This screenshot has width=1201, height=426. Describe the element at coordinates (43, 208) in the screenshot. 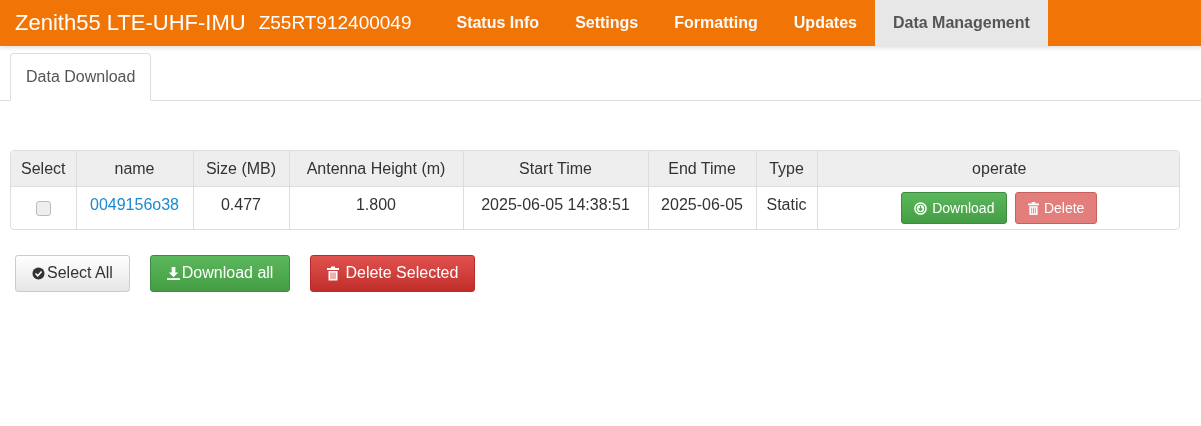

I see `row-checkbox` at that location.